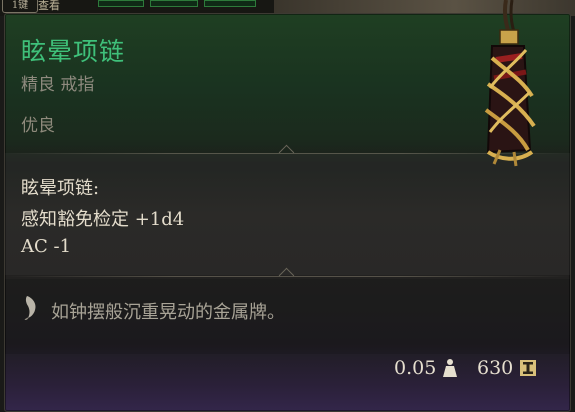  I want to click on item-weight: 0.05, so click(415, 368).